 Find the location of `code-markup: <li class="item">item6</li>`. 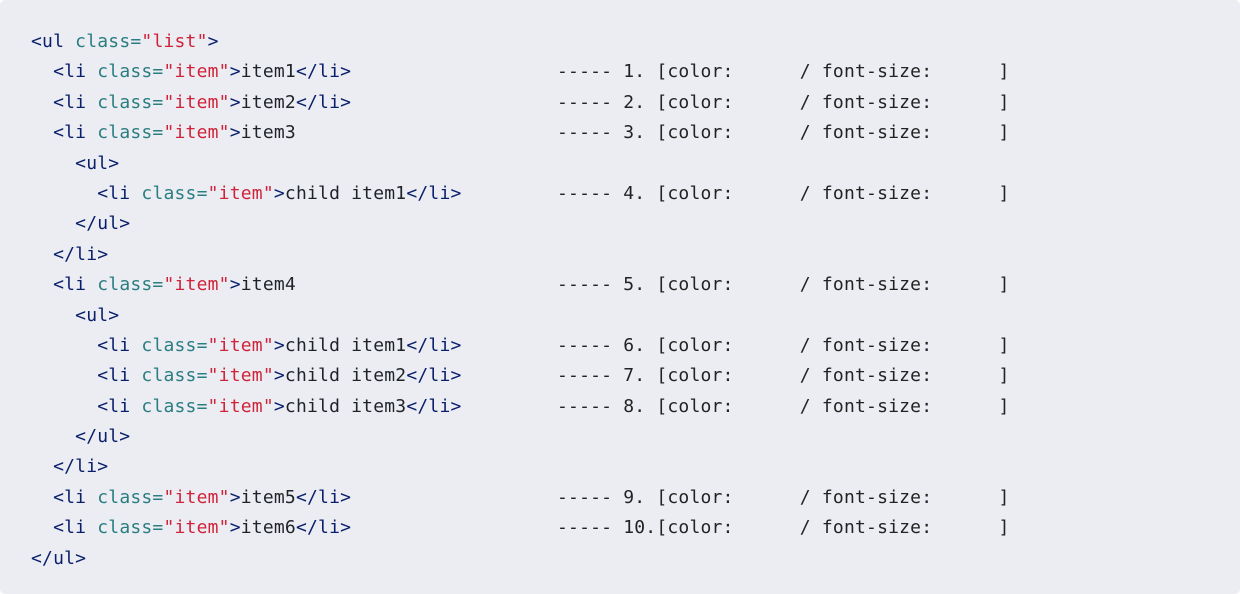

code-markup: <li class="item">item6</li> is located at coordinates (294, 528).